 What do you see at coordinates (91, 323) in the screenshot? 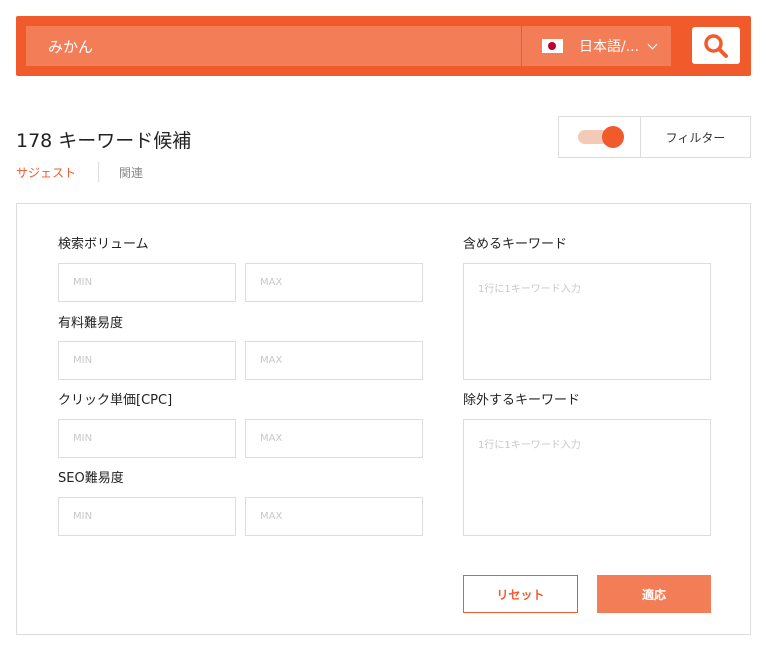
I see `difficulty-label: 有料難易度` at bounding box center [91, 323].